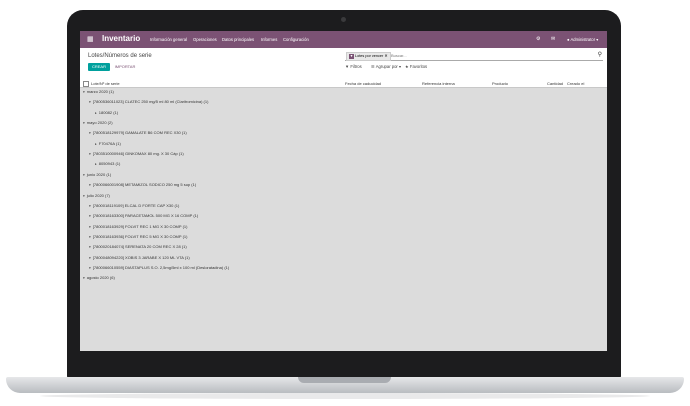 This screenshot has width=690, height=406. I want to click on filters-label: Filtros, so click(356, 66).